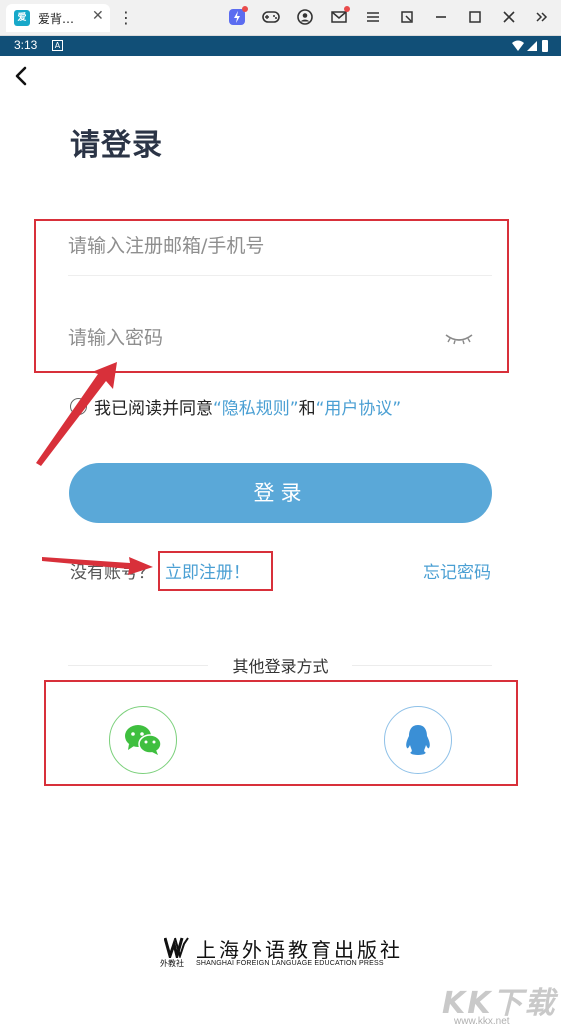 Image resolution: width=561 pixels, height=1030 pixels. I want to click on agreement-prefix: 我已阅读并同意, so click(153, 408).